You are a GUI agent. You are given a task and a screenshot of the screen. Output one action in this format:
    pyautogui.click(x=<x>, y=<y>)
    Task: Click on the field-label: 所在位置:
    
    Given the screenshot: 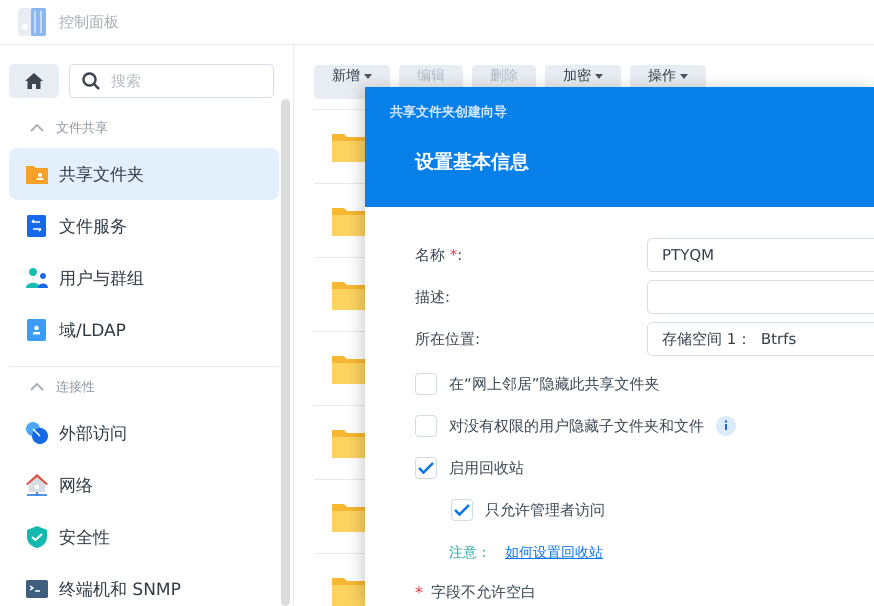 What is the action you would take?
    pyautogui.click(x=448, y=339)
    